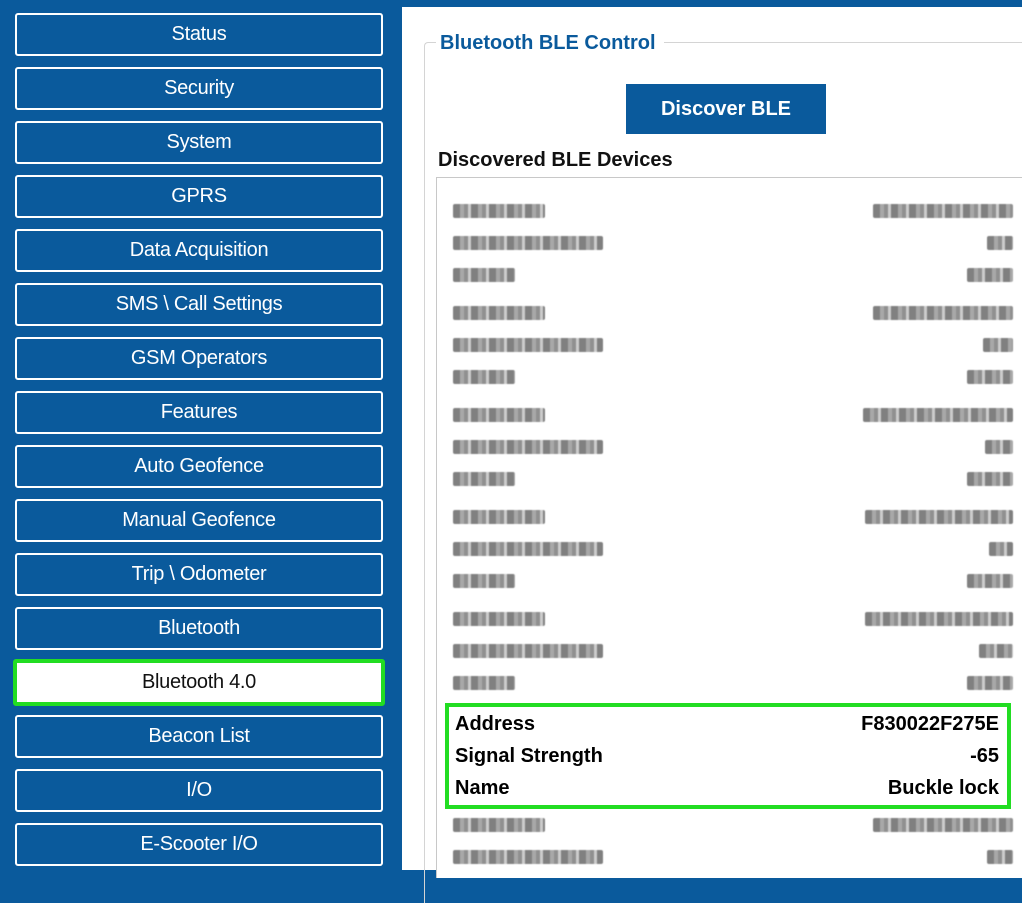 The height and width of the screenshot is (903, 1022). Describe the element at coordinates (984, 755) in the screenshot. I see `signal-strength-value: -65` at that location.